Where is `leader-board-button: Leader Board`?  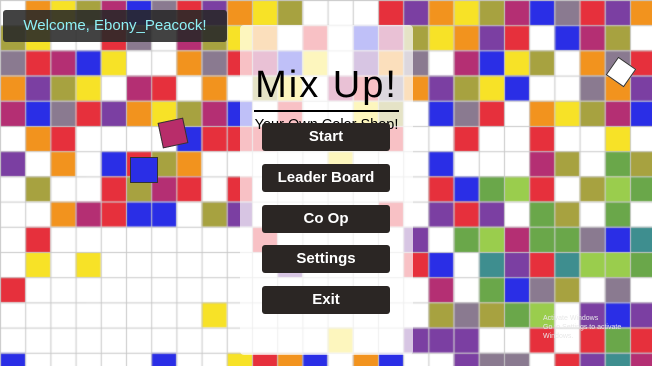
leader-board-button: Leader Board is located at coordinates (326, 178).